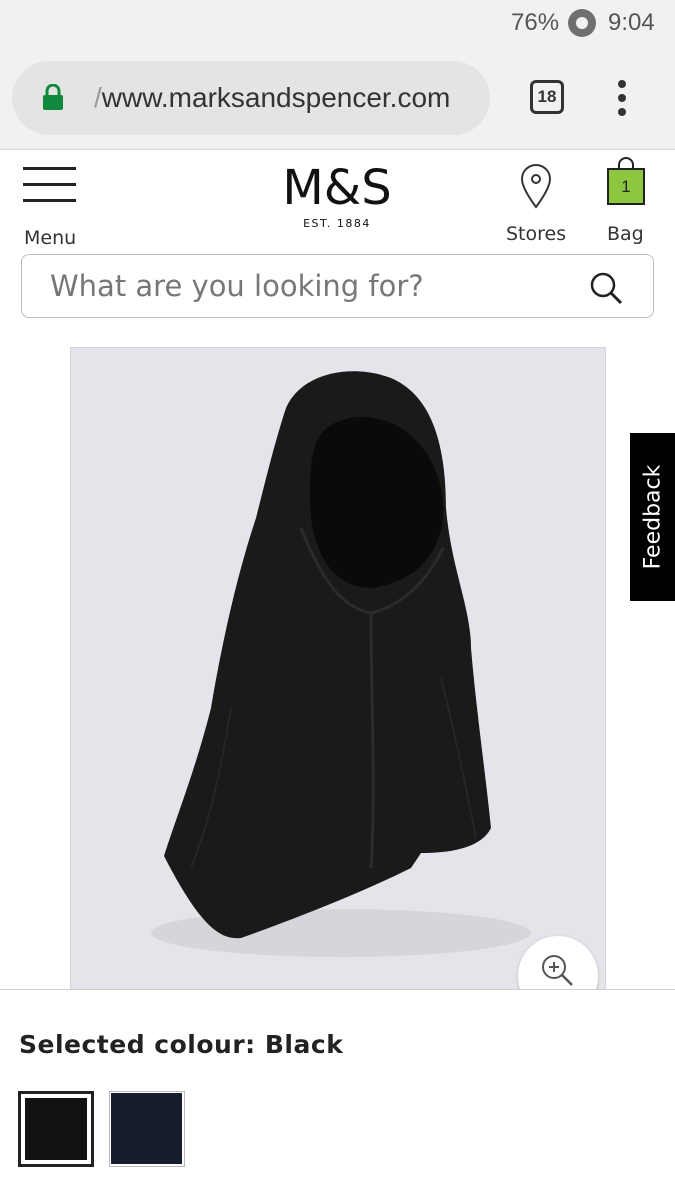 The image size is (675, 1200). I want to click on brand-wordmark: M&S, so click(337, 188).